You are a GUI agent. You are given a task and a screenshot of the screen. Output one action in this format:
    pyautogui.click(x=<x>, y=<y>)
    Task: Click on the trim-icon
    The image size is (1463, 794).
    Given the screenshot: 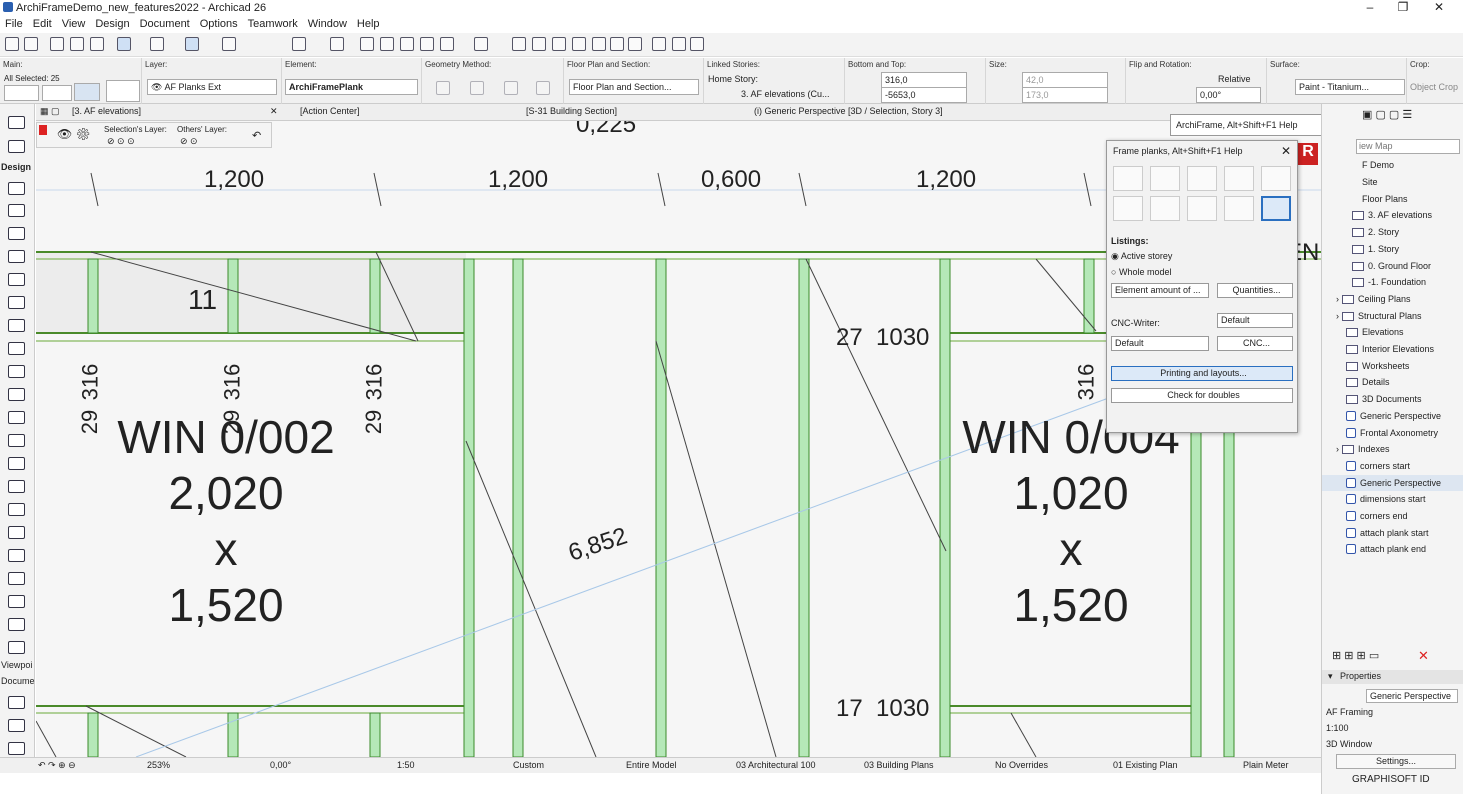 What is the action you would take?
    pyautogui.click(x=367, y=44)
    